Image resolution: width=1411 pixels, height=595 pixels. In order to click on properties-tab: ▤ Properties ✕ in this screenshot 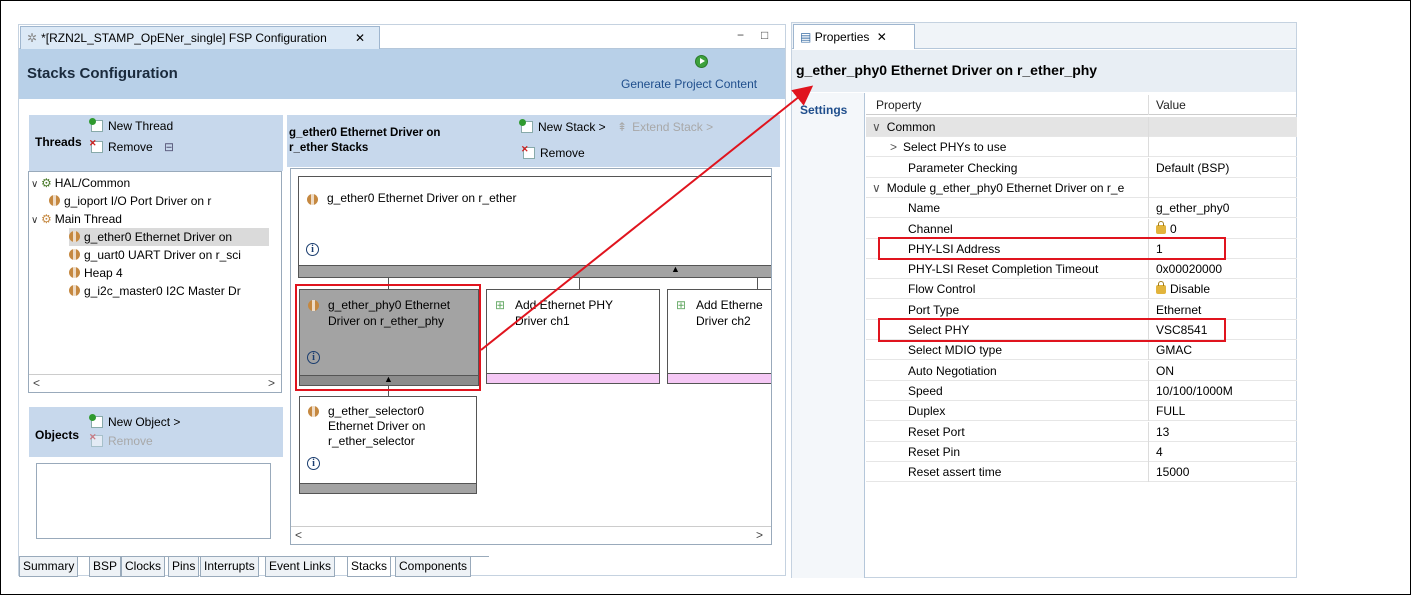, I will do `click(854, 36)`.